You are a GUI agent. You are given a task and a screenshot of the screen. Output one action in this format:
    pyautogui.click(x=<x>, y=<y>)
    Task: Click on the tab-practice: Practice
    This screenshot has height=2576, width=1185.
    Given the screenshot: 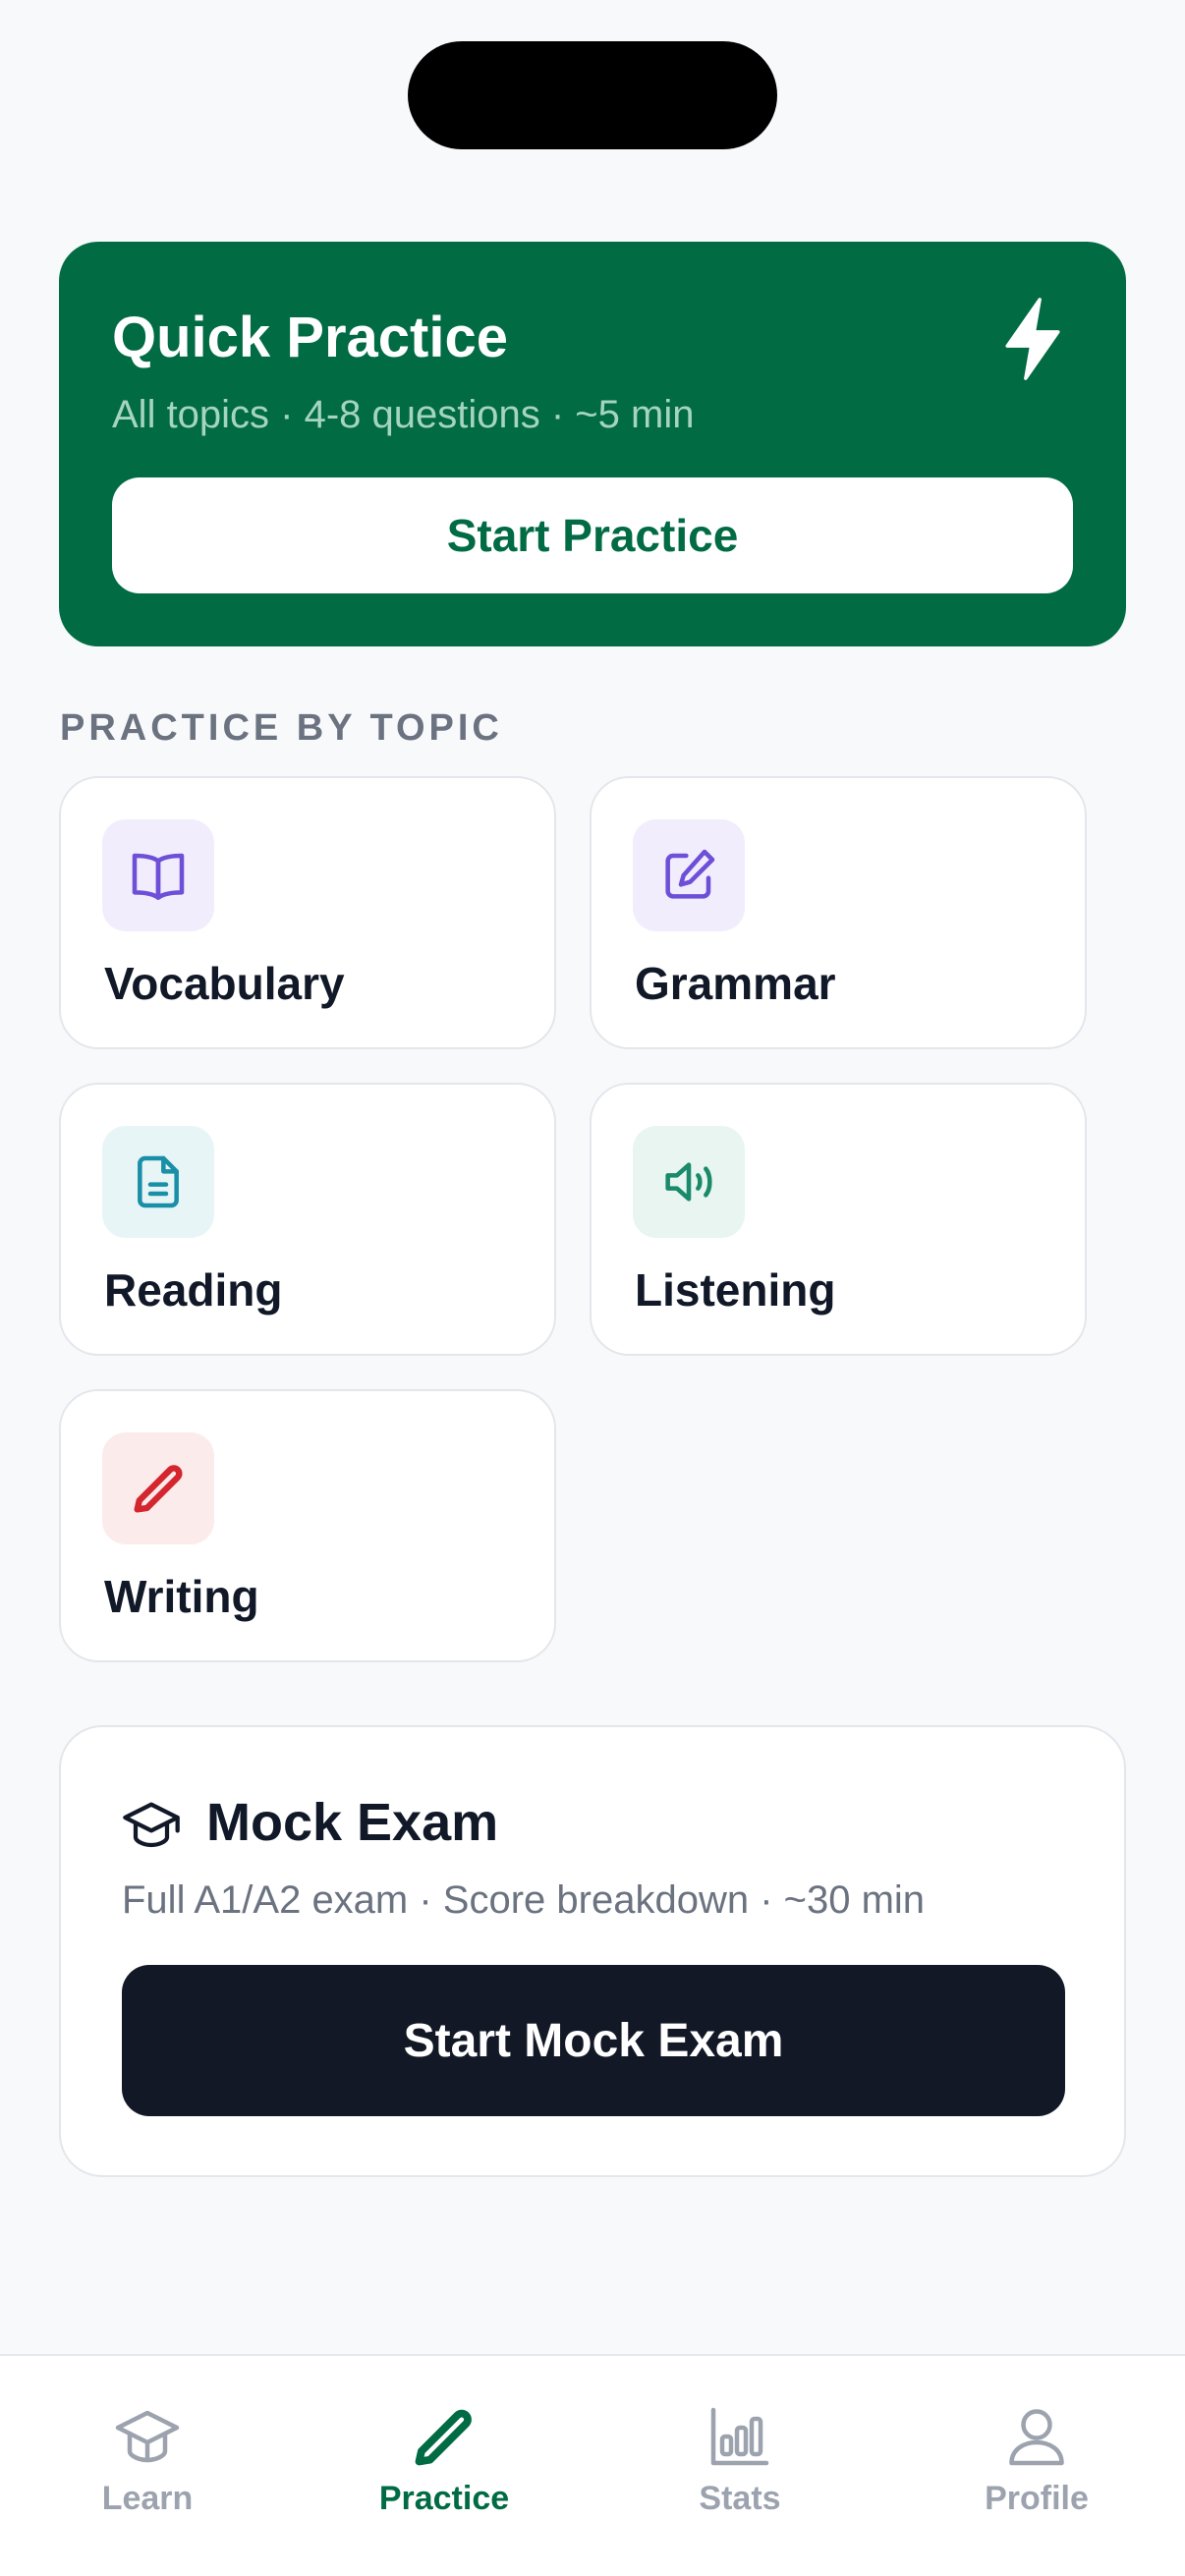 What is the action you would take?
    pyautogui.click(x=445, y=2444)
    